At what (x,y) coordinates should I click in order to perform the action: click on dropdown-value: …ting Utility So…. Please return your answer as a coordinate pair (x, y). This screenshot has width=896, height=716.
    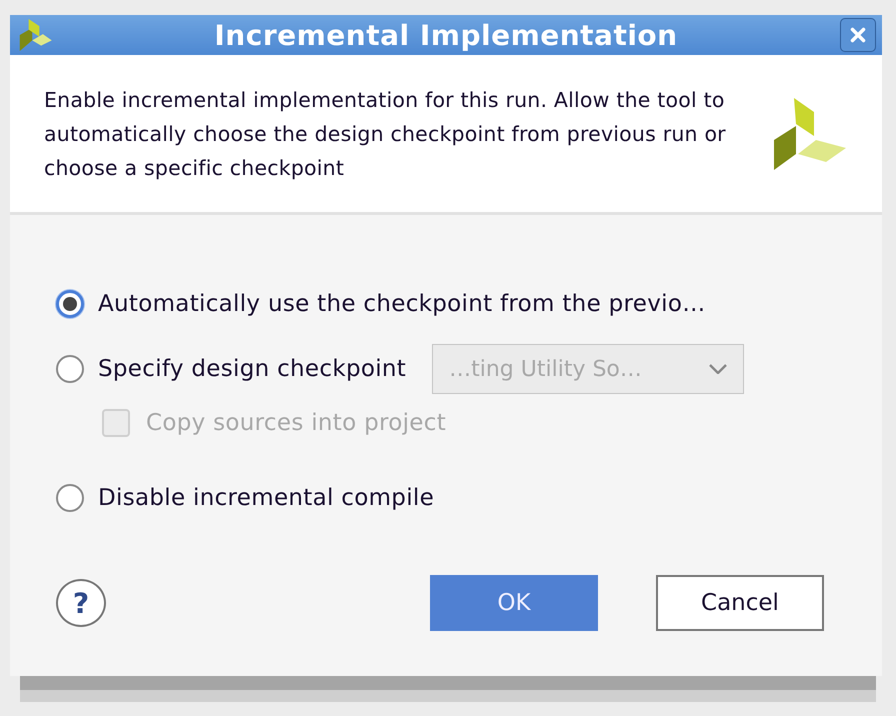
    Looking at the image, I should click on (546, 369).